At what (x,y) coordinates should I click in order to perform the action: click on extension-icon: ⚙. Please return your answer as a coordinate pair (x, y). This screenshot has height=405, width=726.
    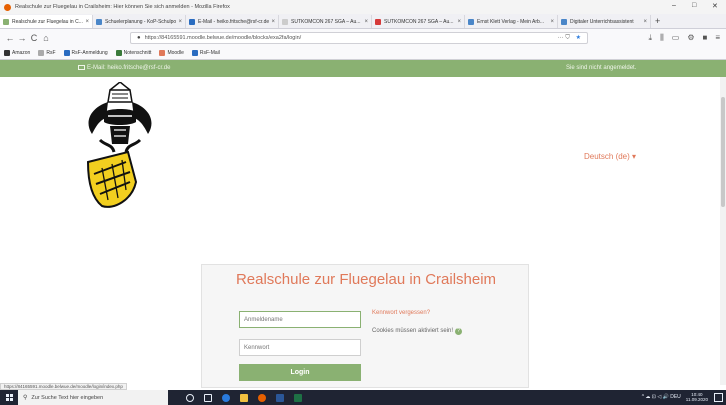
    Looking at the image, I should click on (690, 38).